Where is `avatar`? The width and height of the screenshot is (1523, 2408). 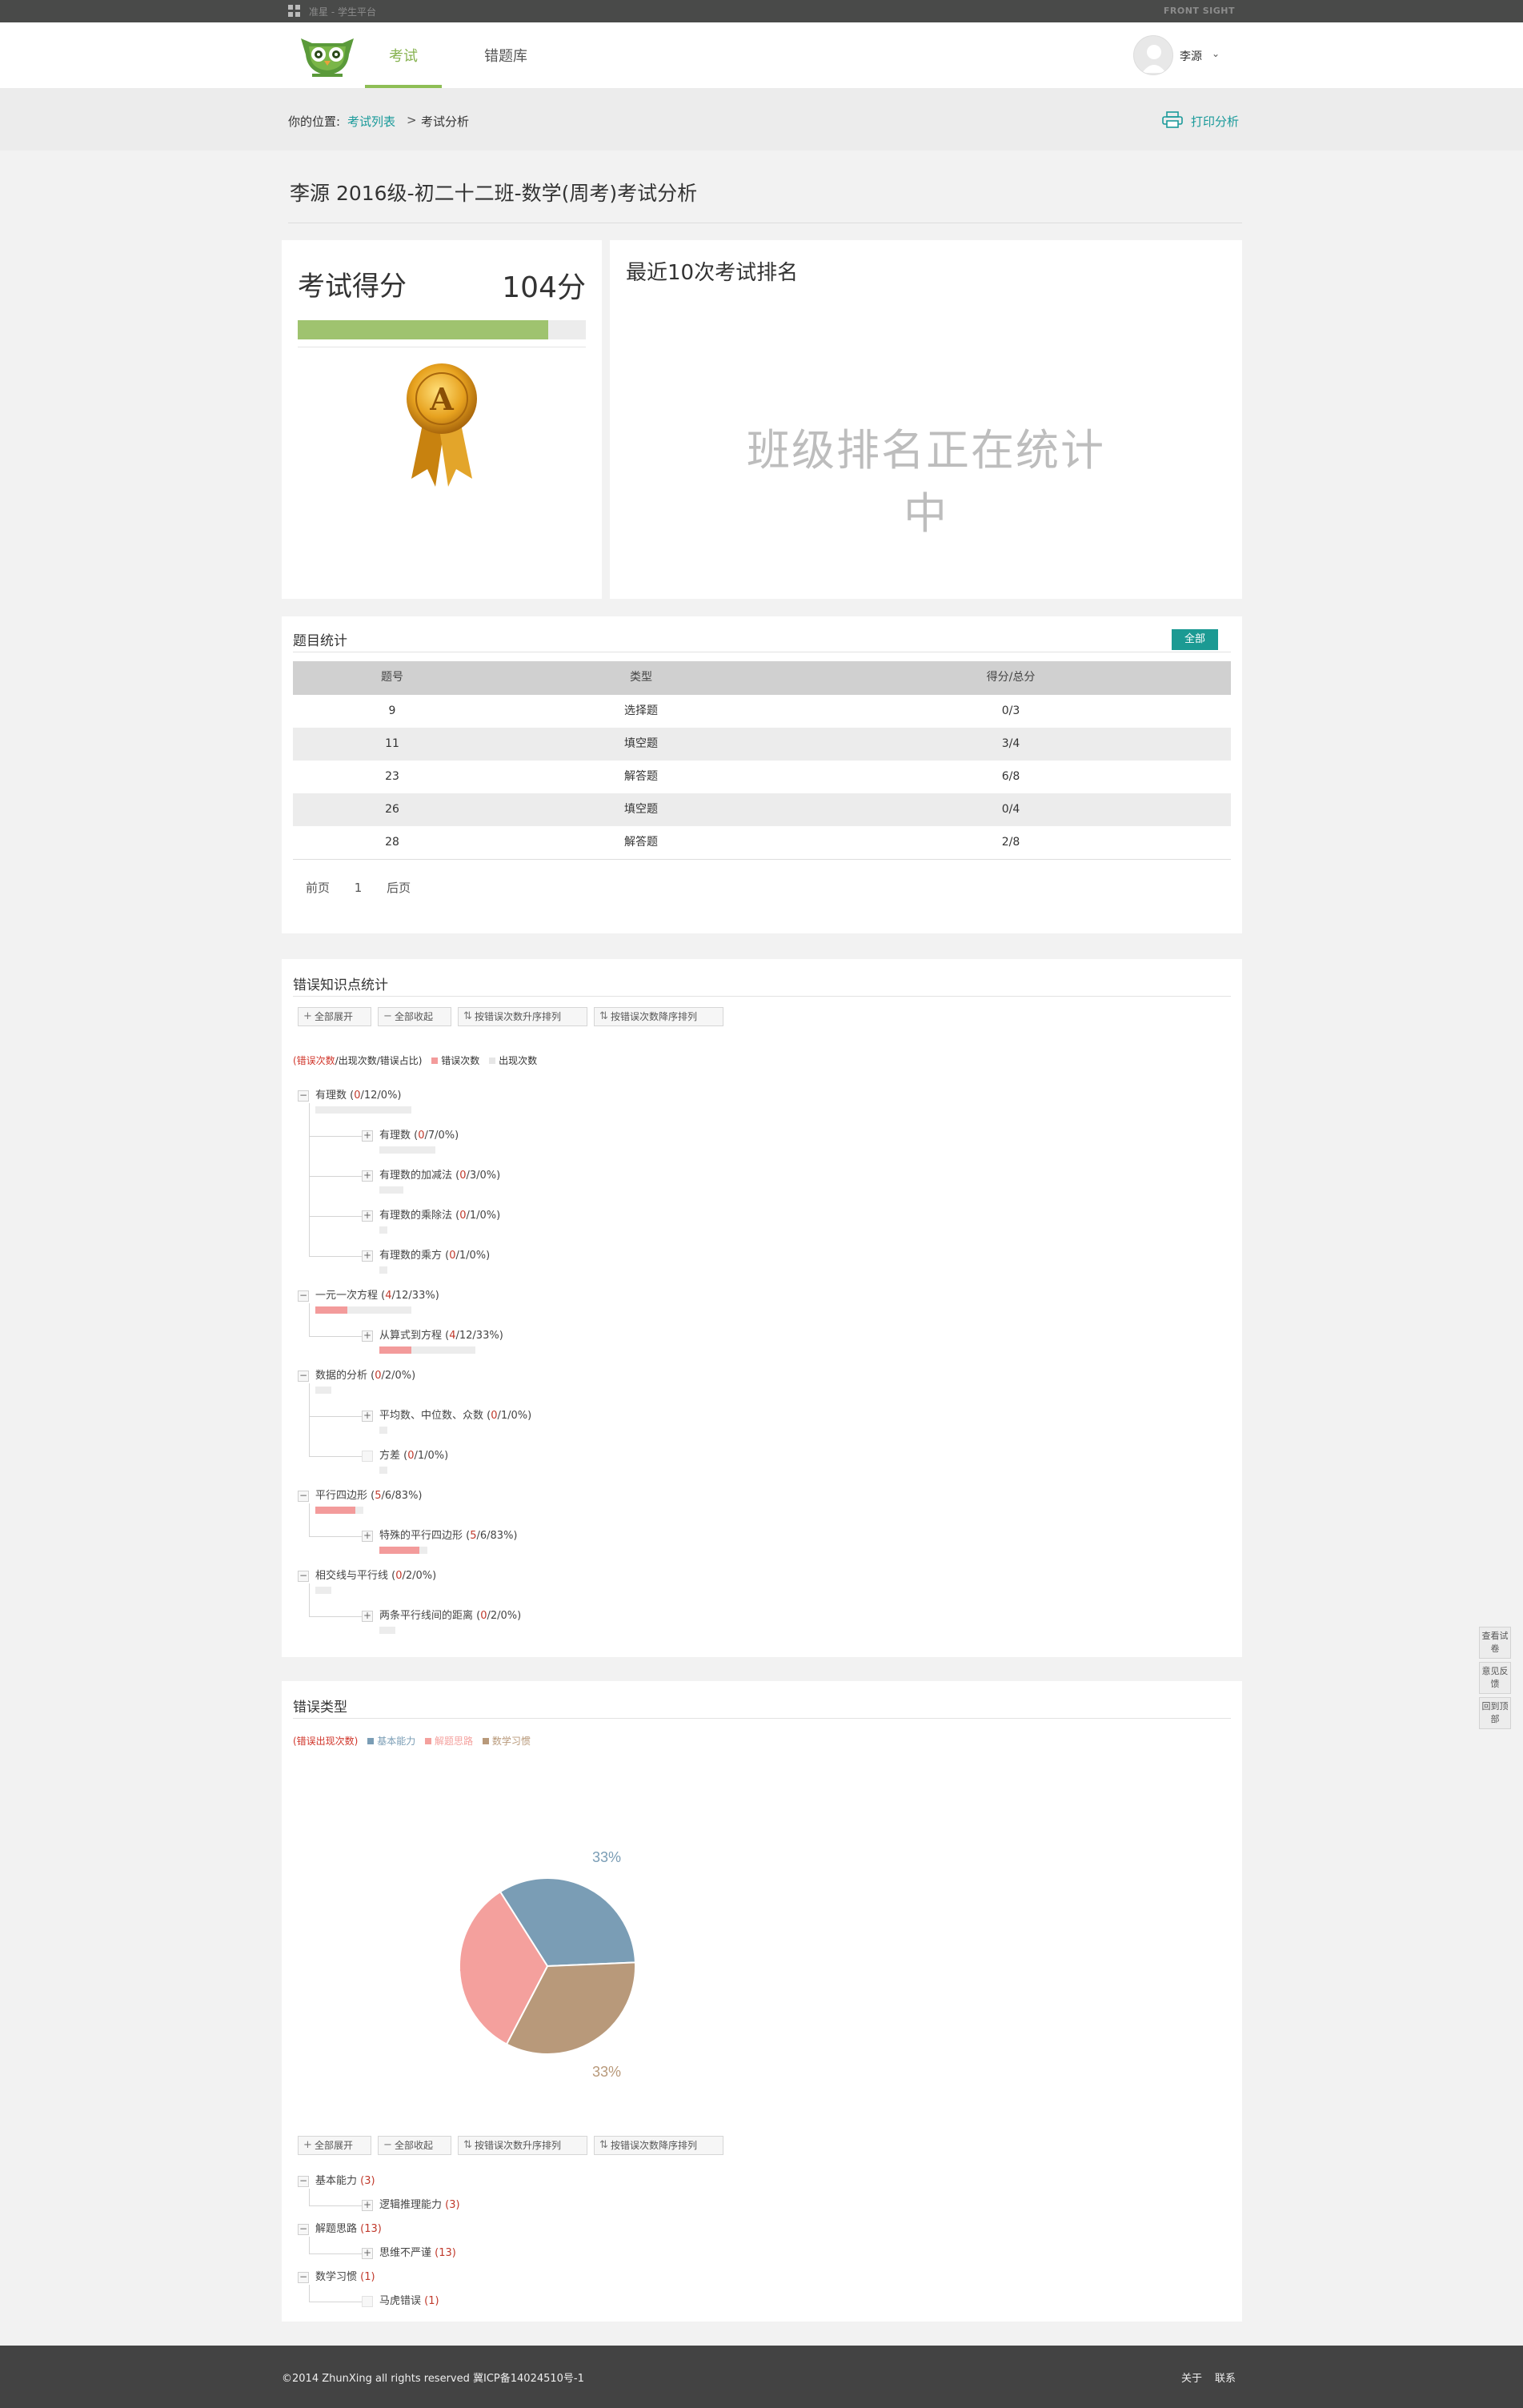 avatar is located at coordinates (1153, 55).